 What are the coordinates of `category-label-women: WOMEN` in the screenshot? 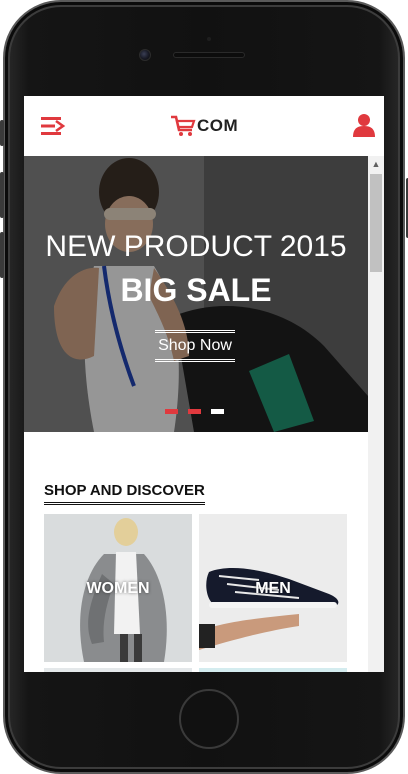 It's located at (118, 588).